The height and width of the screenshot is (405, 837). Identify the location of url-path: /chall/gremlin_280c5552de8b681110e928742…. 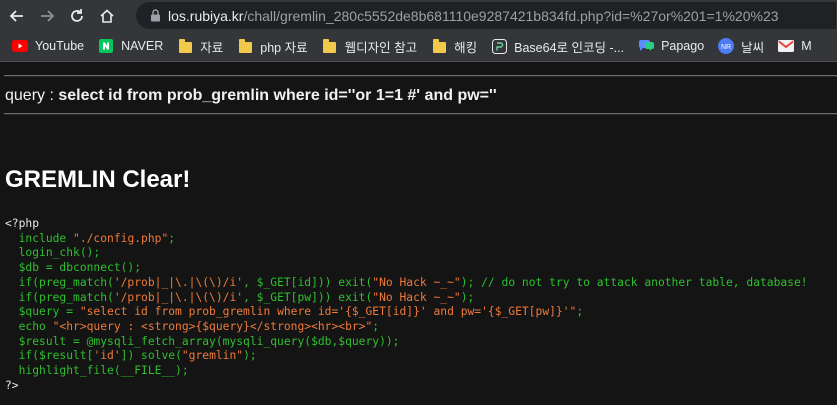
(511, 15).